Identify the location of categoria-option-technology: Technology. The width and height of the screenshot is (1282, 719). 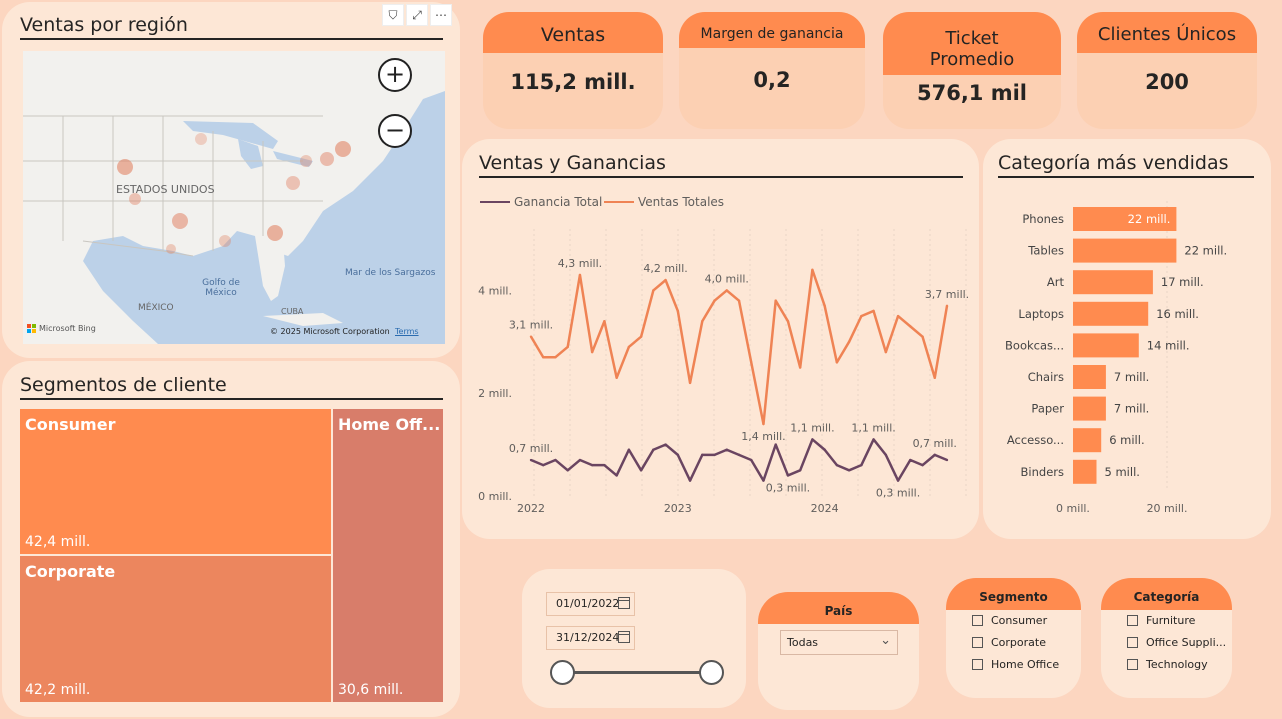
(1167, 664).